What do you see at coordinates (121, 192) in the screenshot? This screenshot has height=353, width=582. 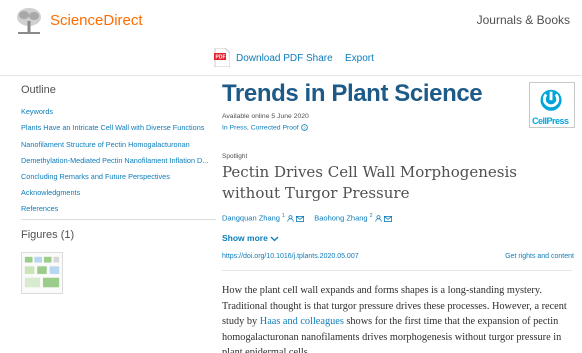 I see `outline-item-acknowledgments: Acknowledgments` at bounding box center [121, 192].